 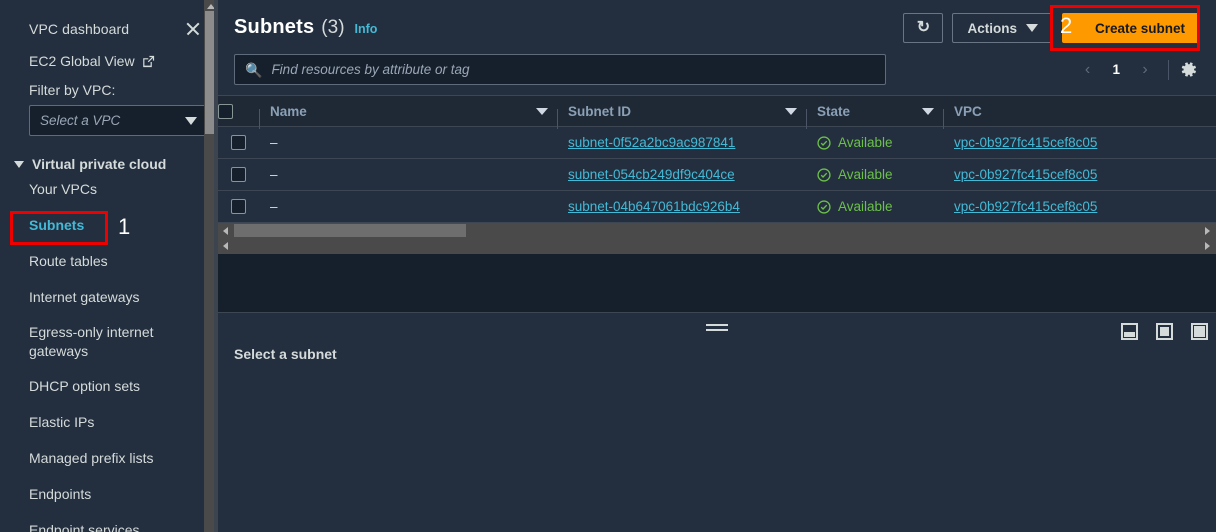 What do you see at coordinates (91, 341) in the screenshot?
I see `sidebar-item-label: Egress-only internet gateways` at bounding box center [91, 341].